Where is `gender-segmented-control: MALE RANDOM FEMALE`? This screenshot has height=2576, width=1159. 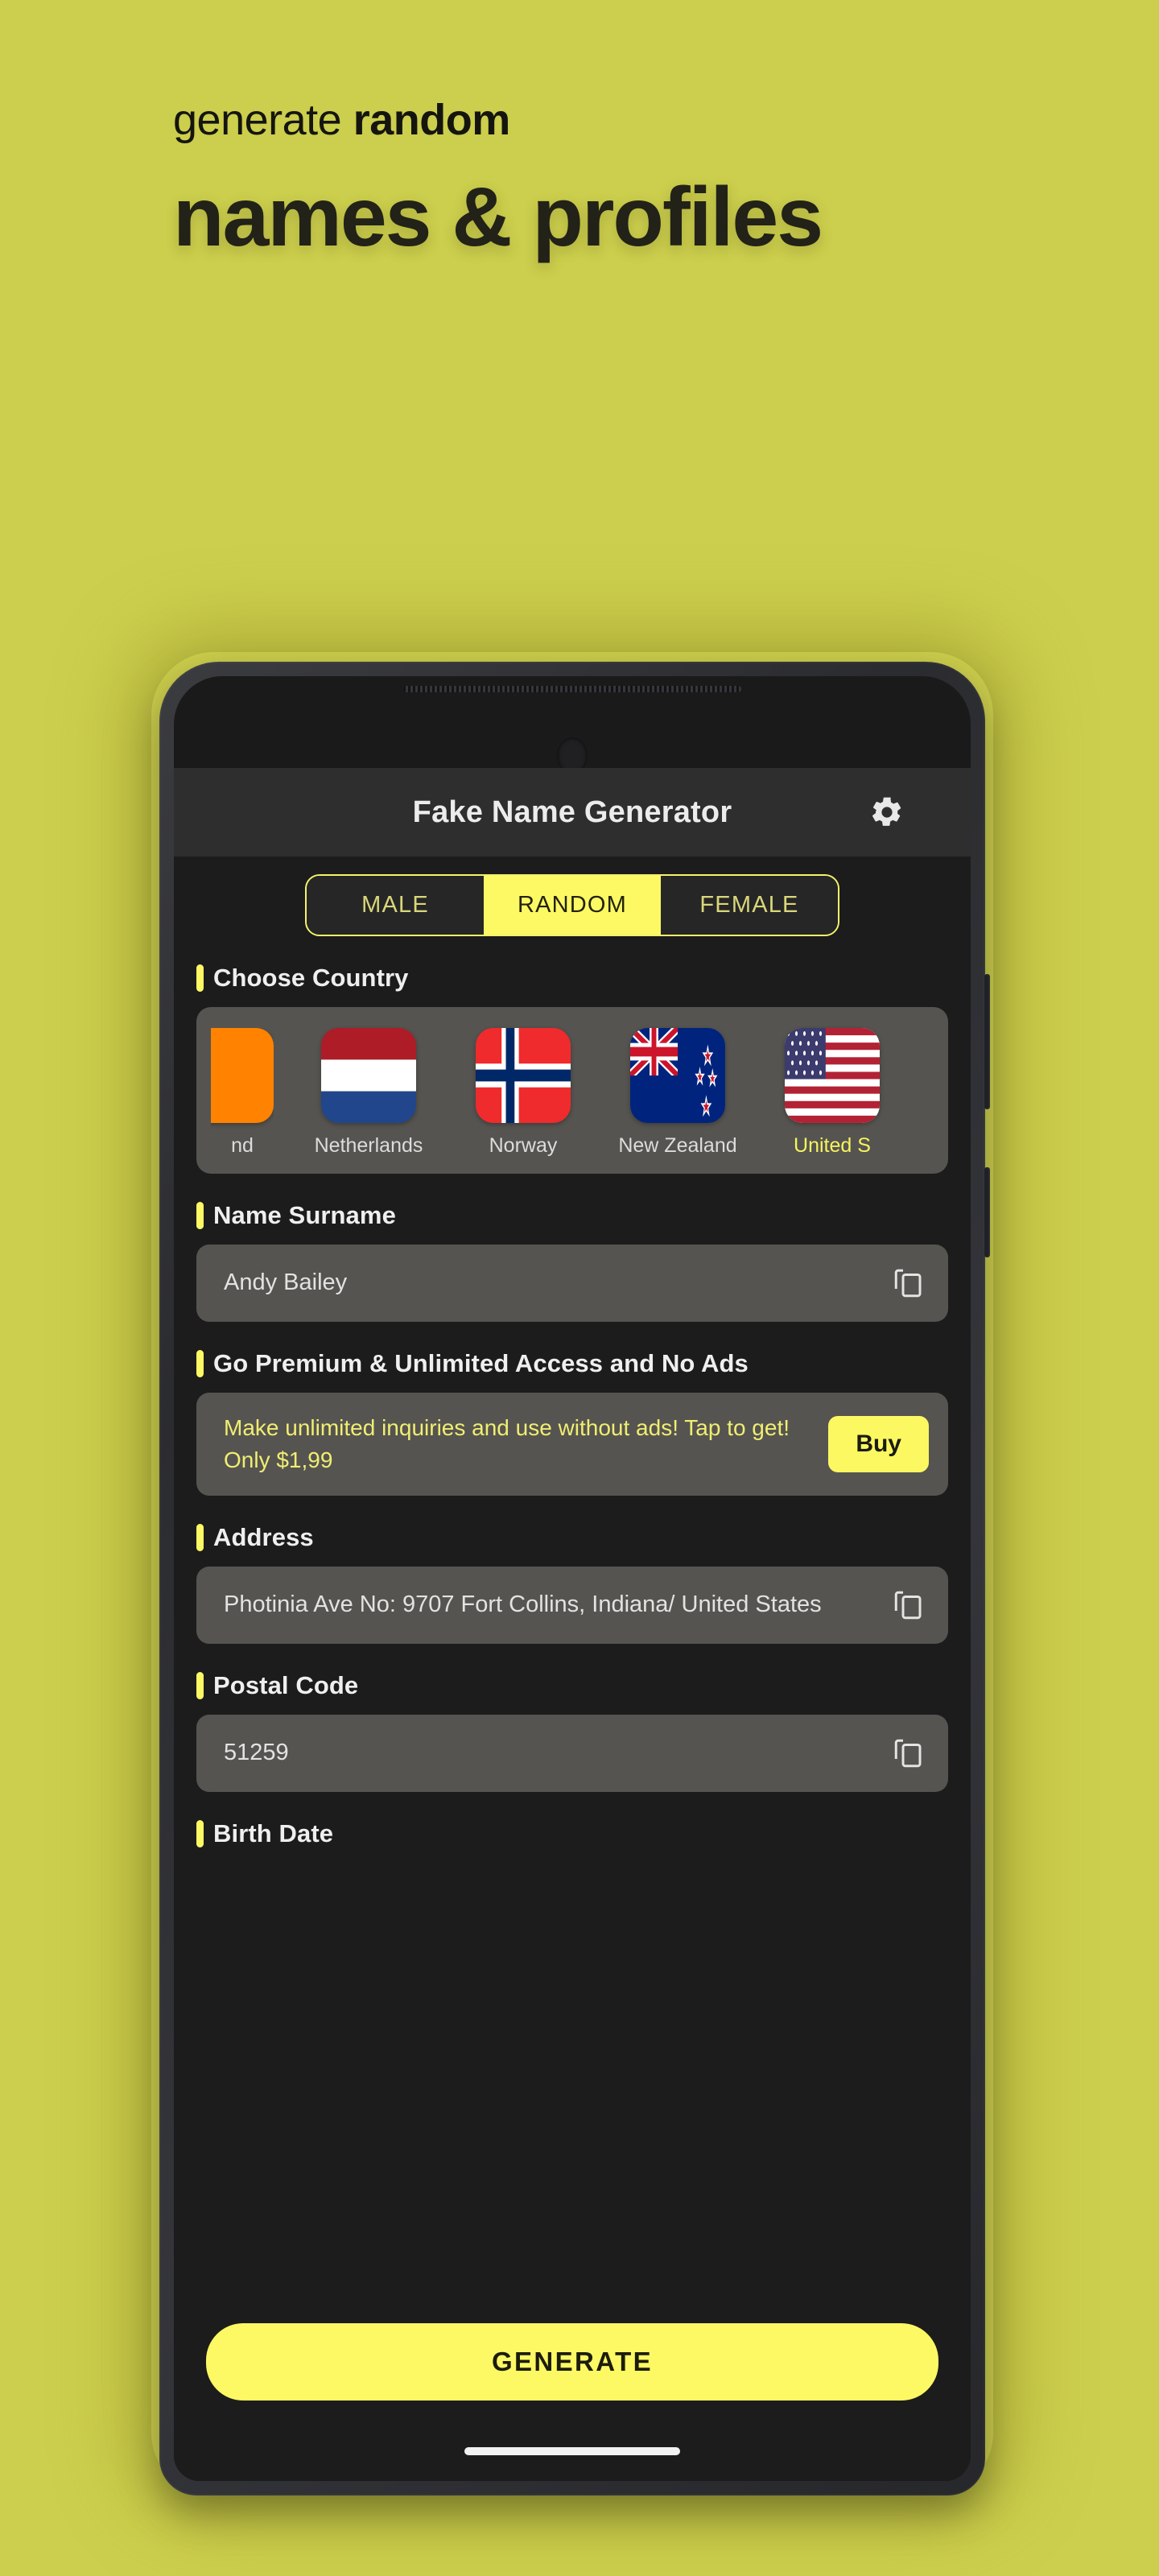
gender-segmented-control: MALE RANDOM FEMALE is located at coordinates (572, 896).